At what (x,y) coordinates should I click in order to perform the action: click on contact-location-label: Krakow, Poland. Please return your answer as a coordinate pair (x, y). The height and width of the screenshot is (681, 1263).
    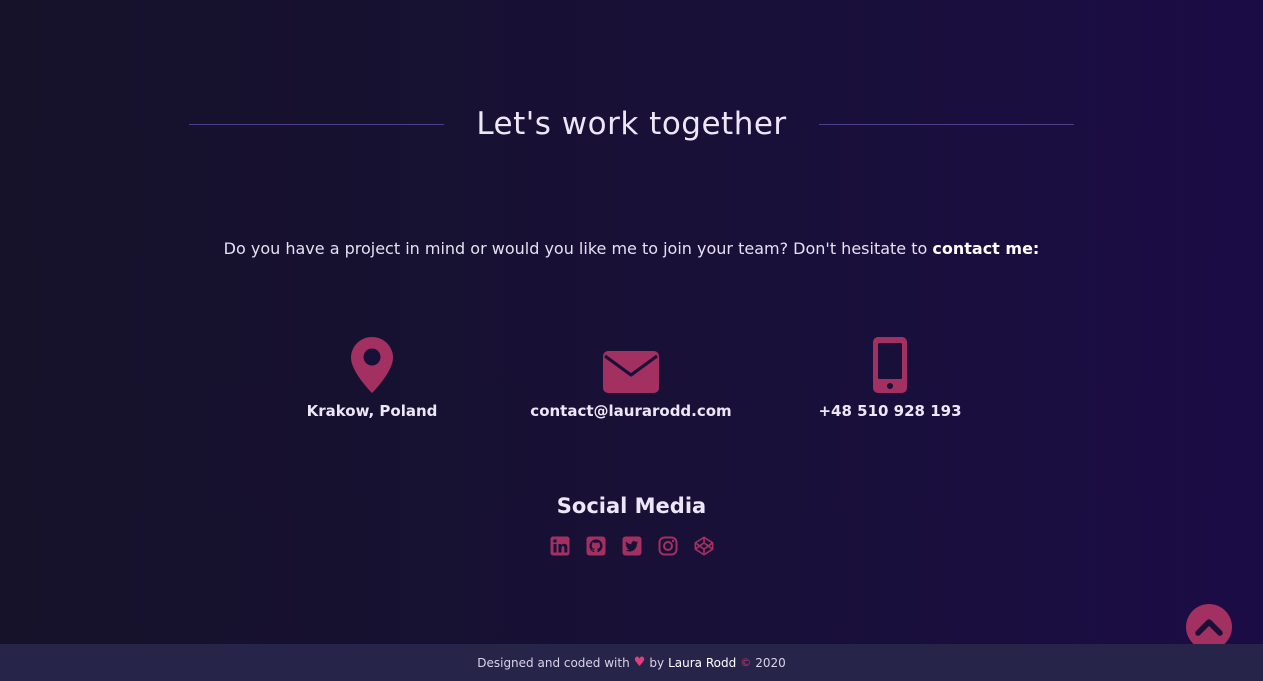
    Looking at the image, I should click on (372, 411).